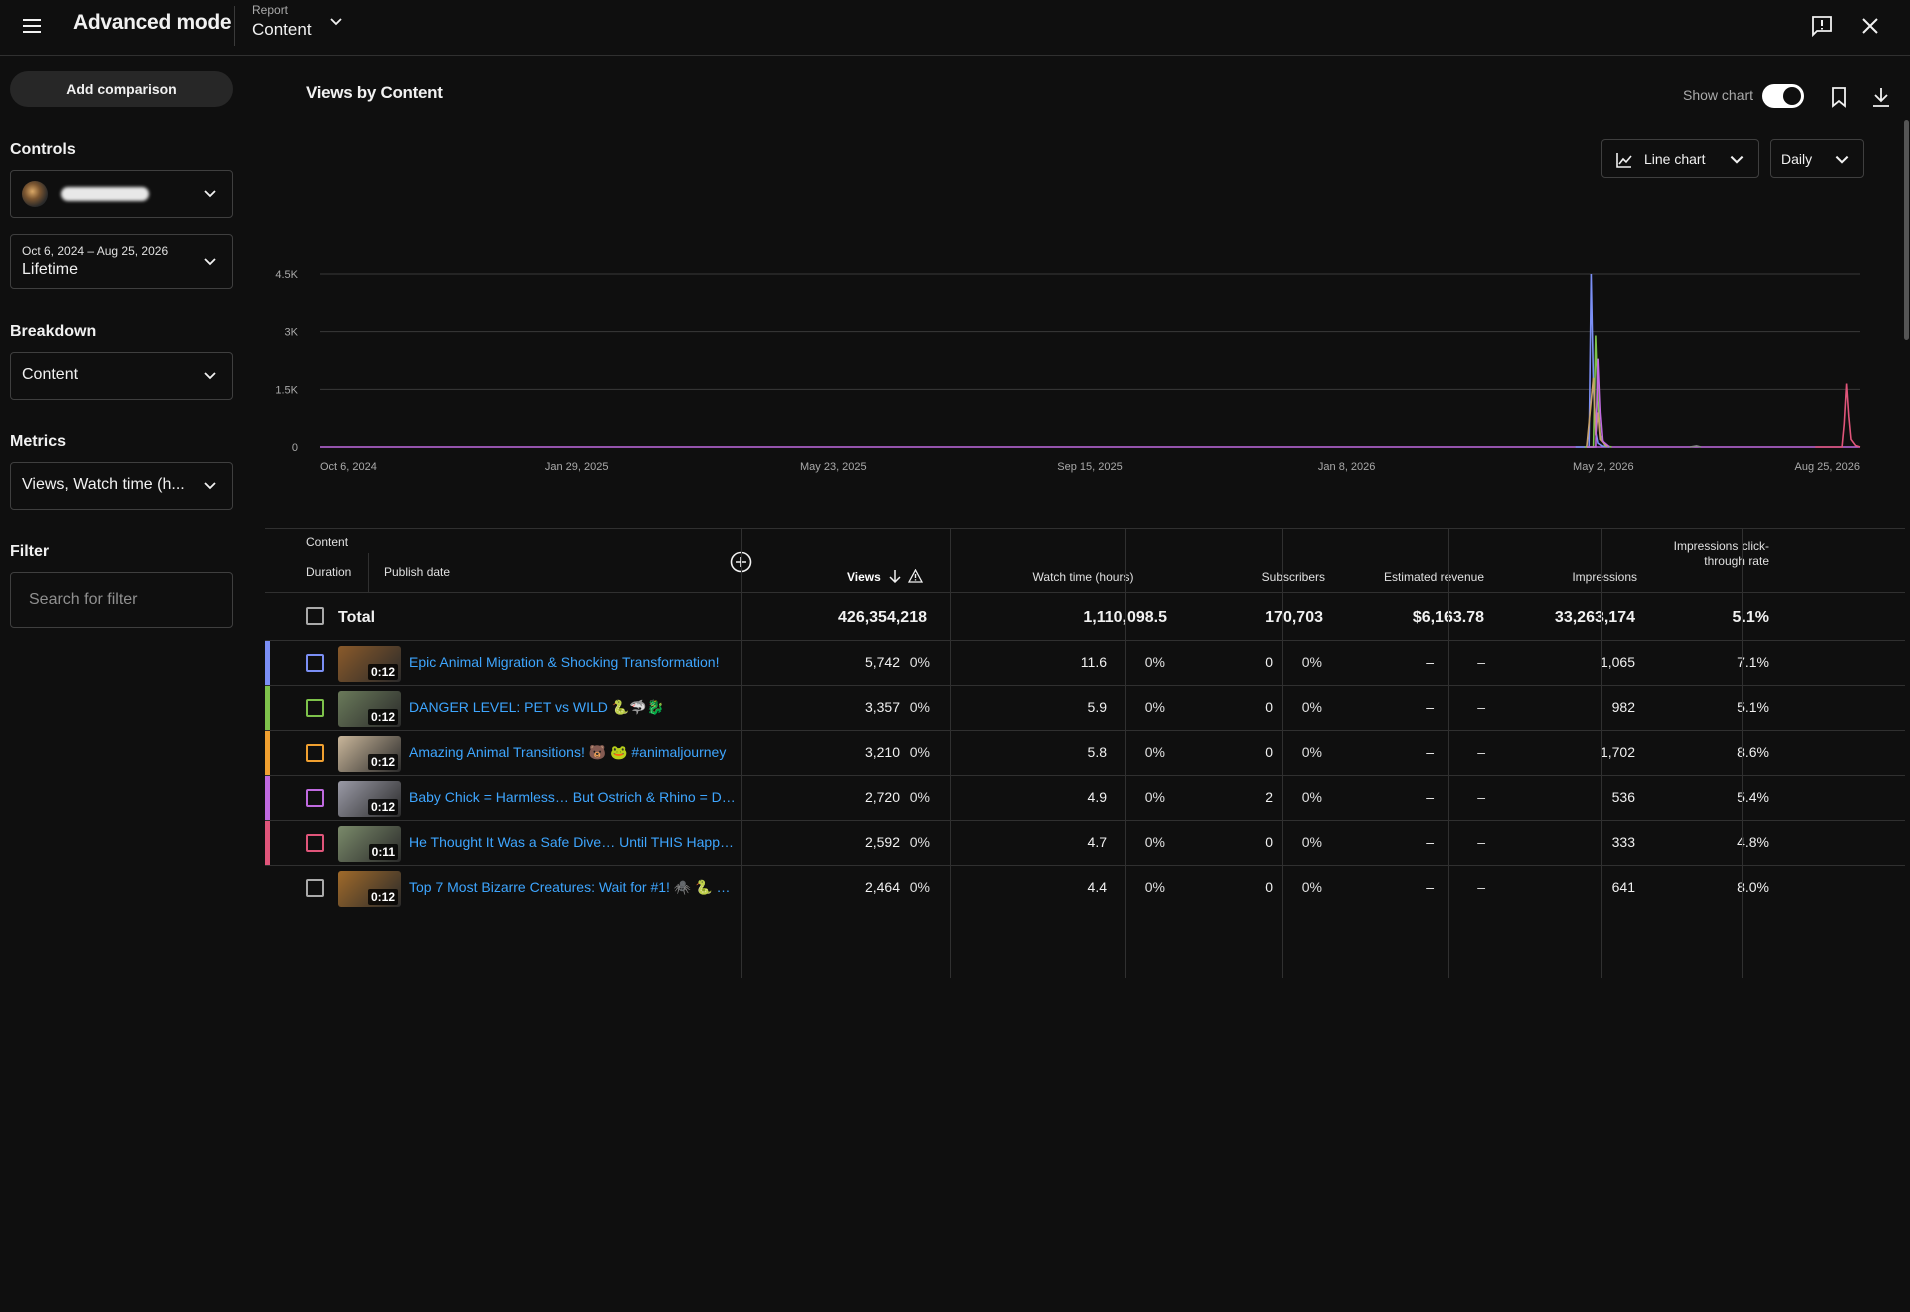 This screenshot has width=1910, height=1312. What do you see at coordinates (1750, 617) in the screenshot?
I see `total-ctr: 5.1%` at bounding box center [1750, 617].